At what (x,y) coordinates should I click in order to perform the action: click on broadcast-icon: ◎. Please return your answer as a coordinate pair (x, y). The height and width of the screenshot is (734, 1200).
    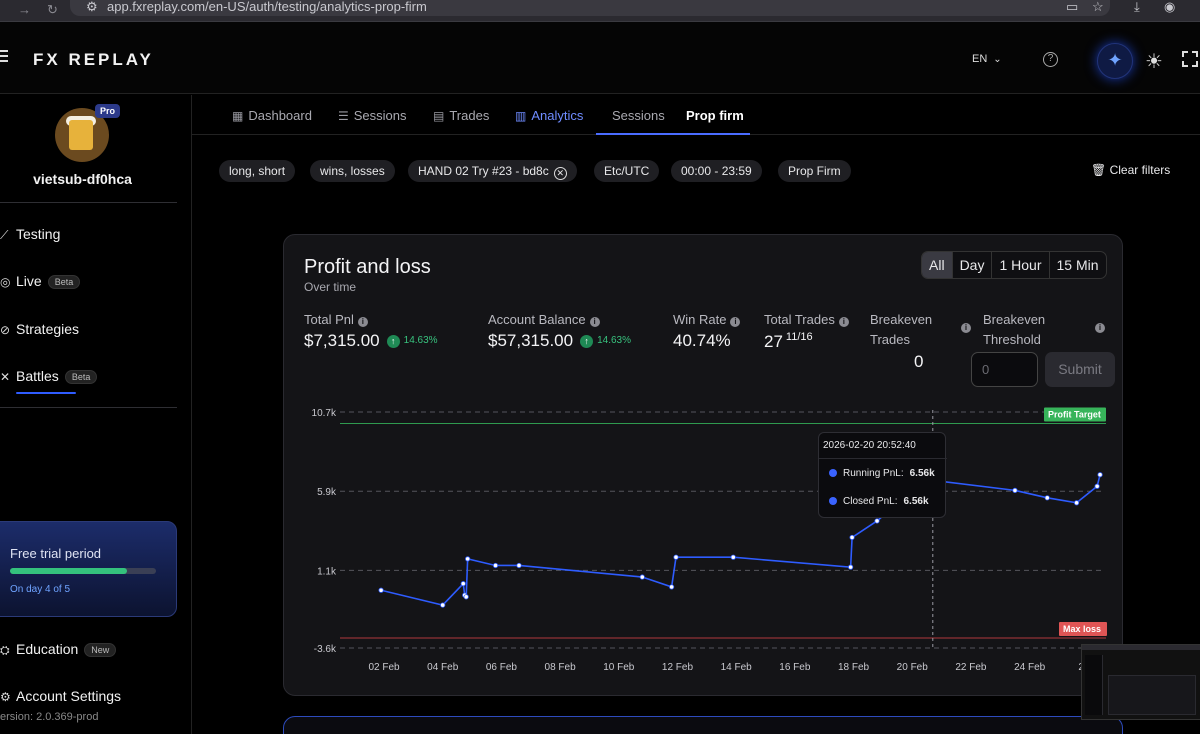
    Looking at the image, I should click on (5, 282).